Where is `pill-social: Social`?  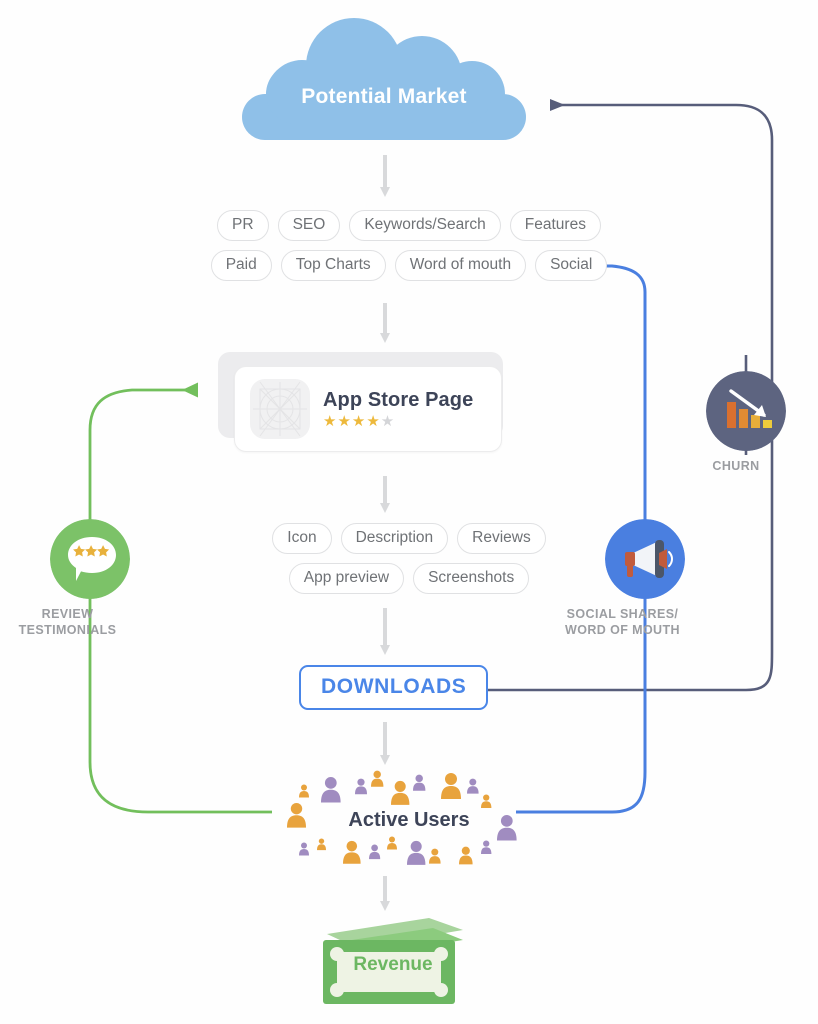
pill-social: Social is located at coordinates (571, 265).